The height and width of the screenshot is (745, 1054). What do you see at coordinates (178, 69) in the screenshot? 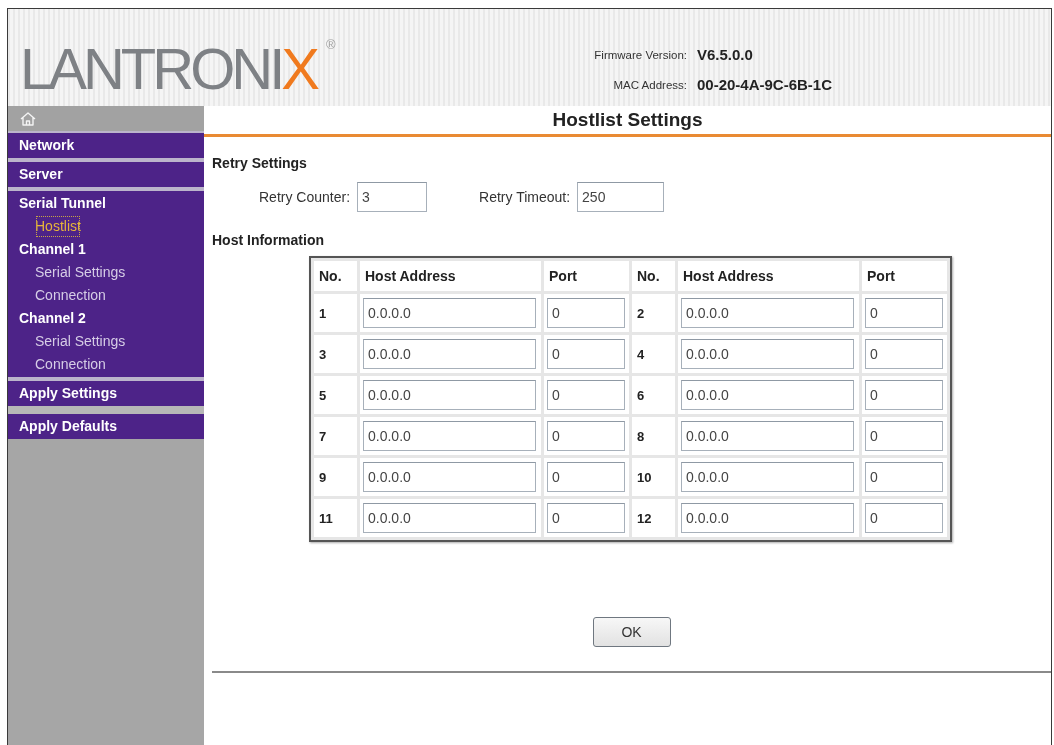
I see `brand-logo: LANTRONIX$^{®}$` at bounding box center [178, 69].